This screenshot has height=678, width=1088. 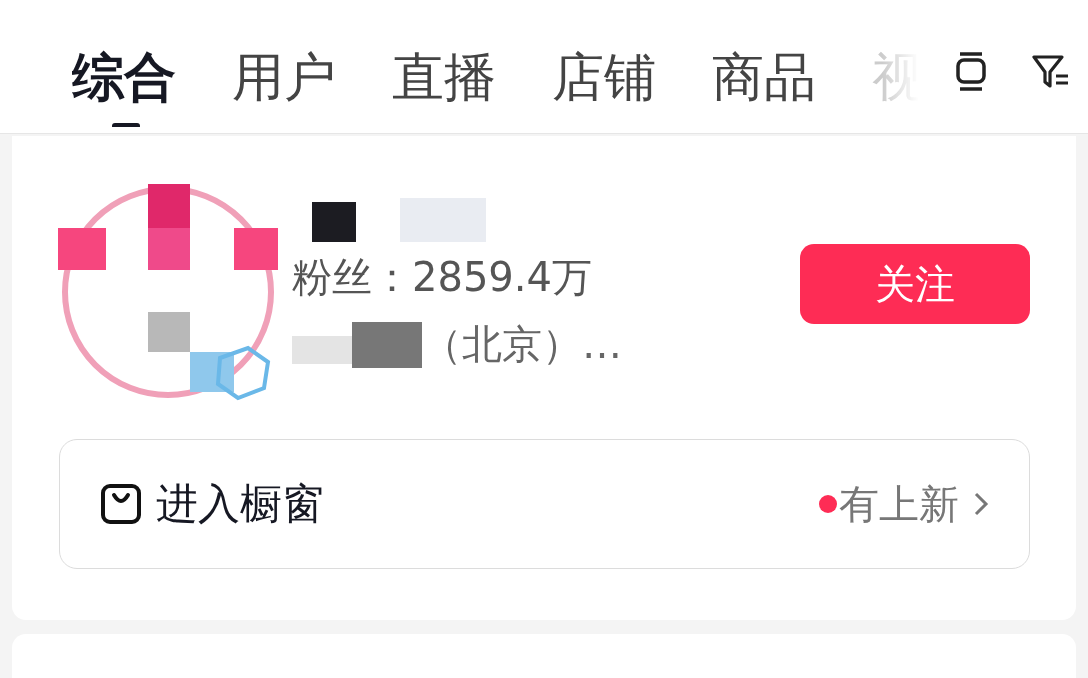 What do you see at coordinates (764, 85) in the screenshot?
I see `tab: 商品` at bounding box center [764, 85].